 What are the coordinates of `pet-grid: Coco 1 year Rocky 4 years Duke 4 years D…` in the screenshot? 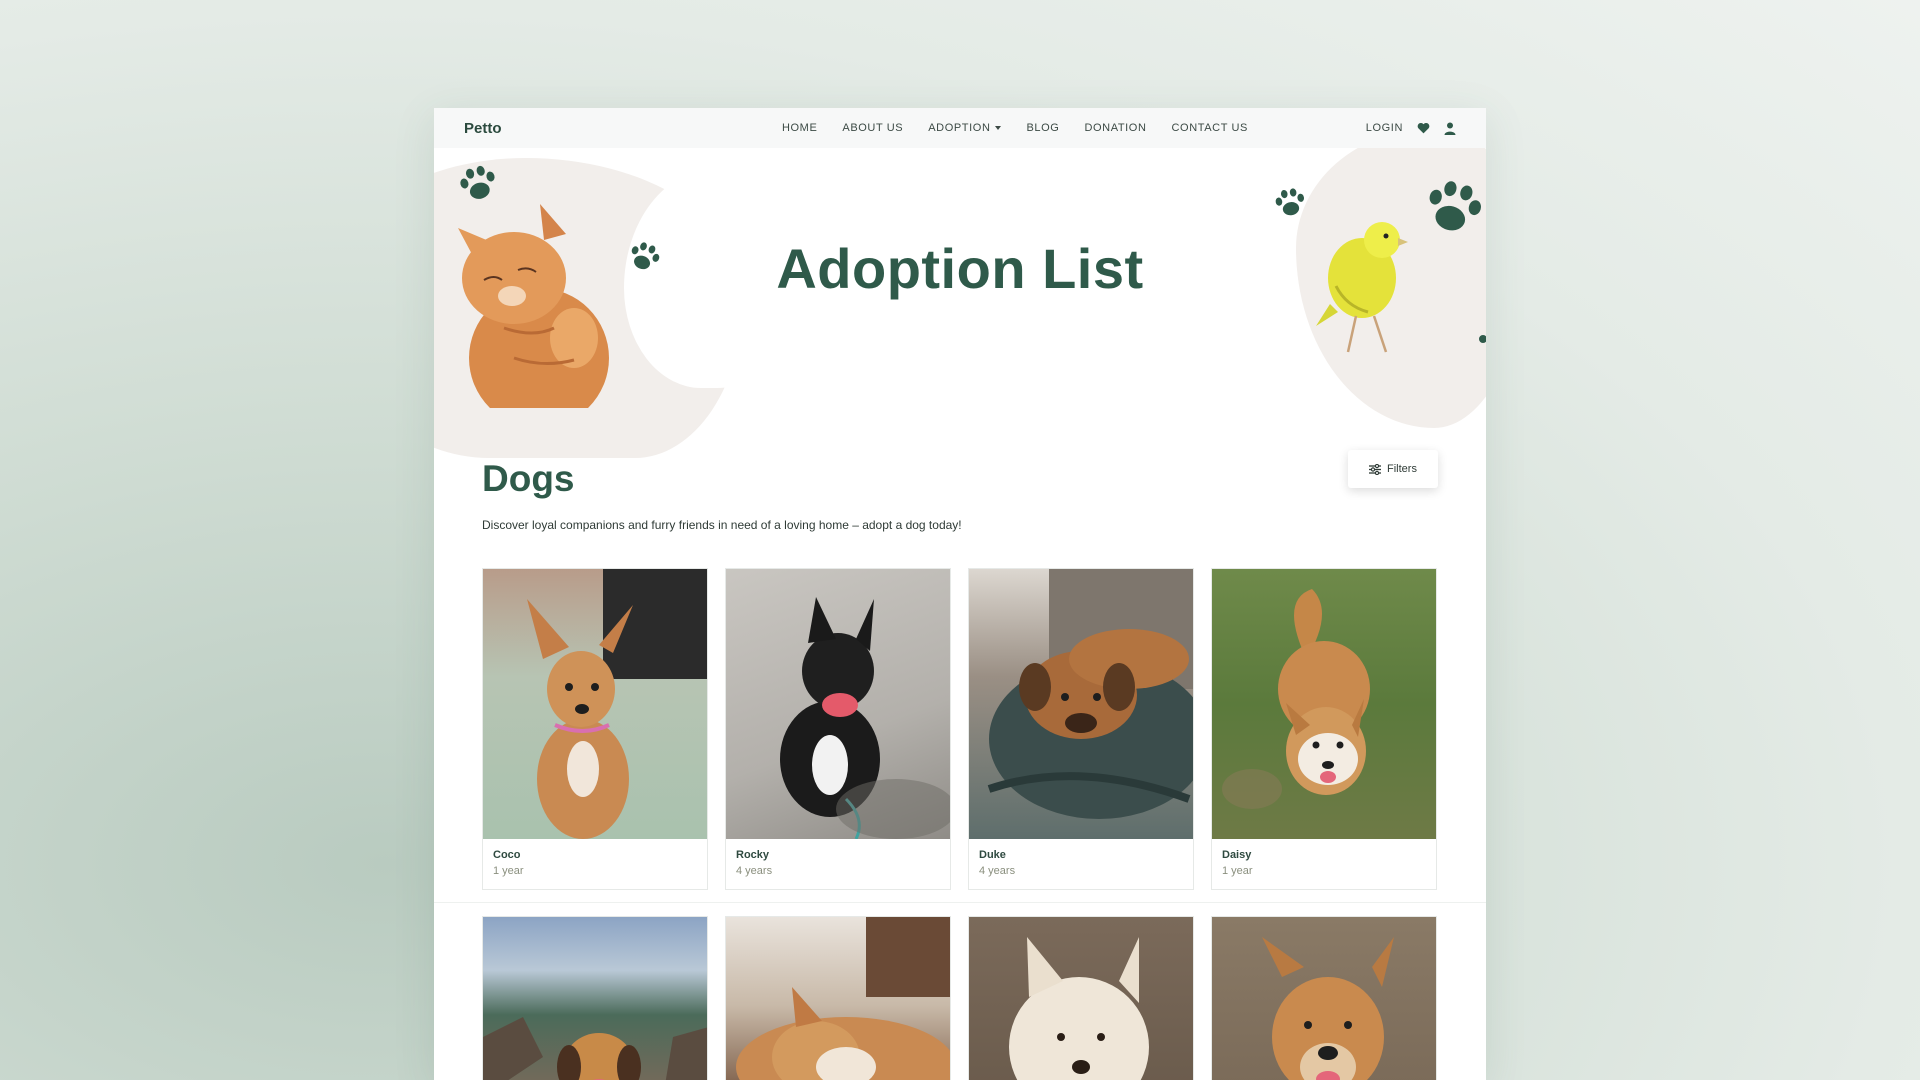 It's located at (960, 729).